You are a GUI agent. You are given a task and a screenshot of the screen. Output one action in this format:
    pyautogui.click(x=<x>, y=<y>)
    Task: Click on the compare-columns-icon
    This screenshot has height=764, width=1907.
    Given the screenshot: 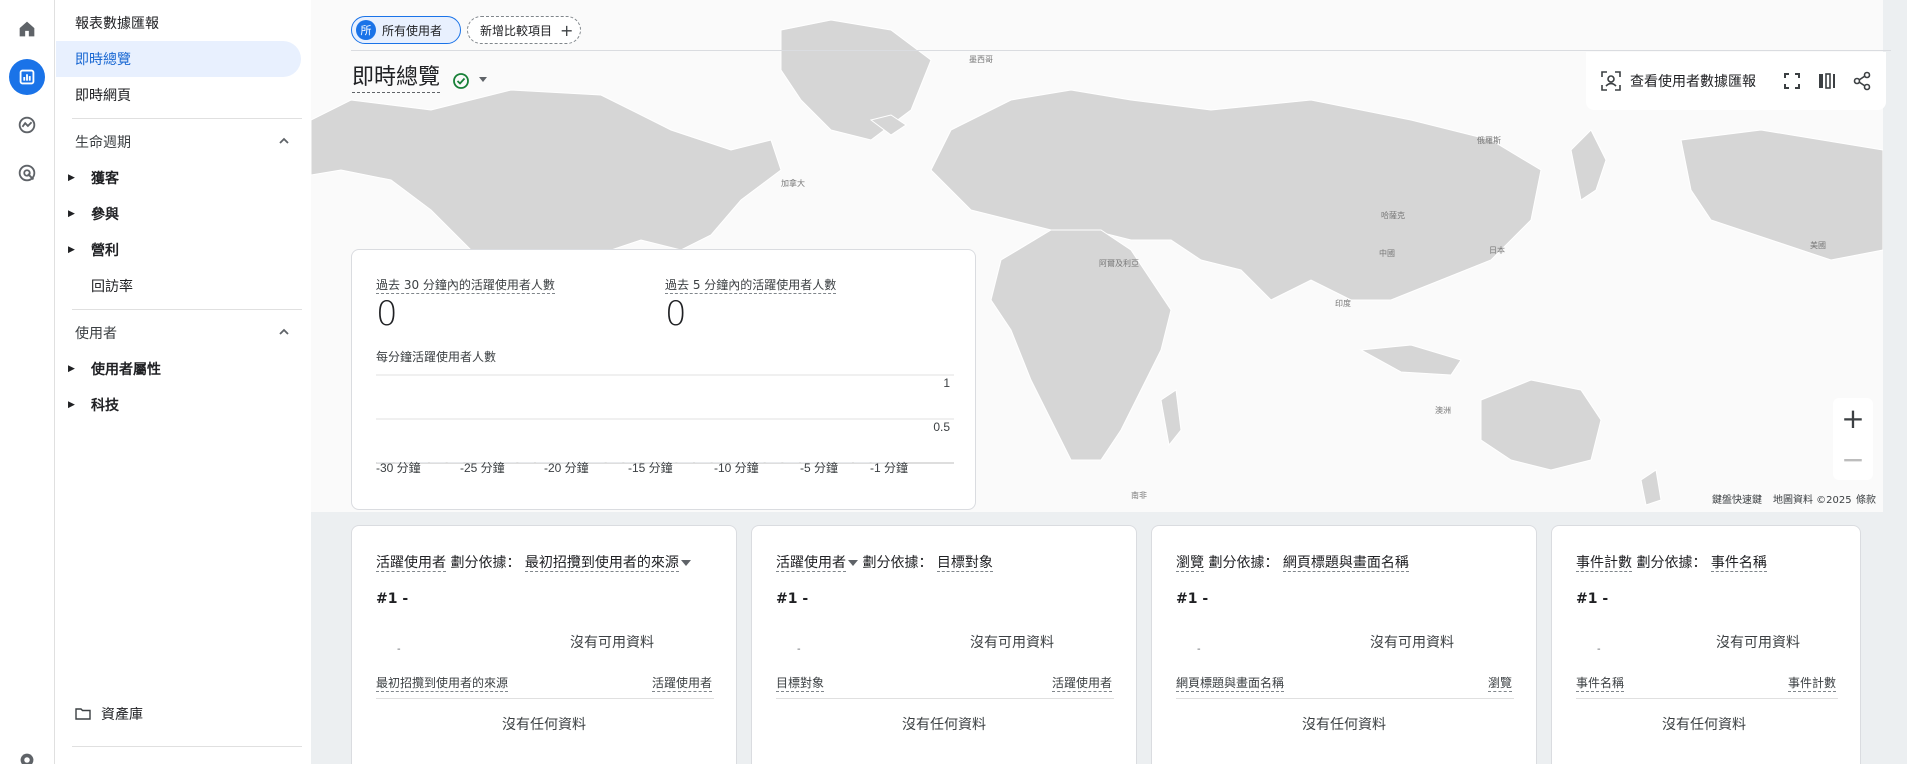 What is the action you would take?
    pyautogui.click(x=1827, y=81)
    